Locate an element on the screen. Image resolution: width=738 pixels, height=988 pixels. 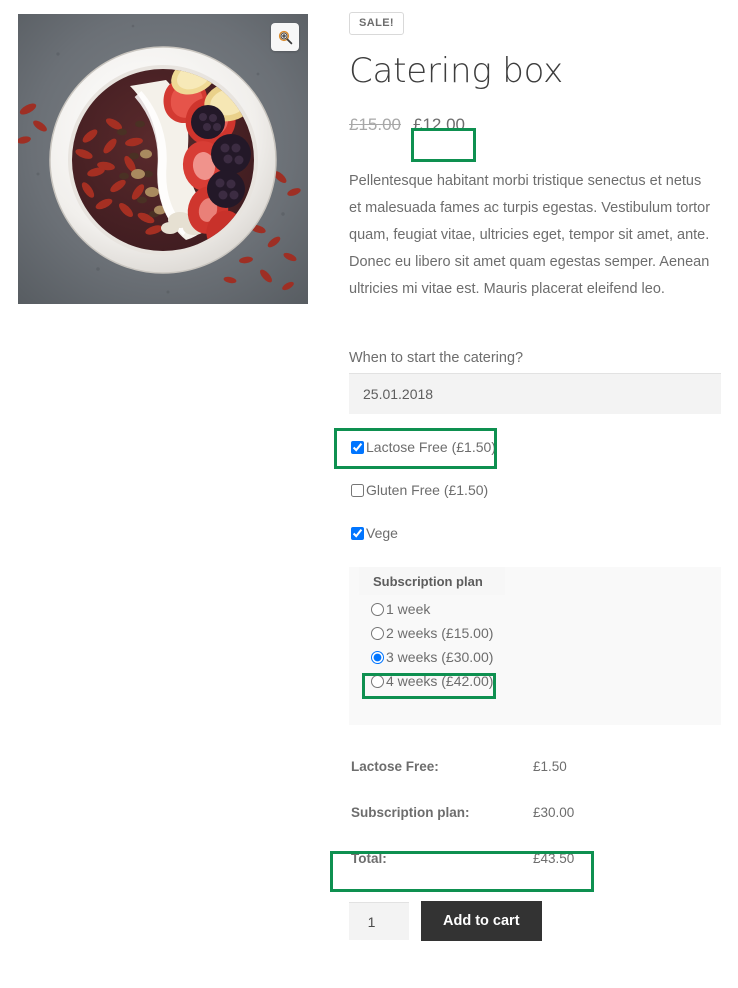
breakdown-row-subscription-plan: Subscription plan: £30.00 is located at coordinates (535, 812).